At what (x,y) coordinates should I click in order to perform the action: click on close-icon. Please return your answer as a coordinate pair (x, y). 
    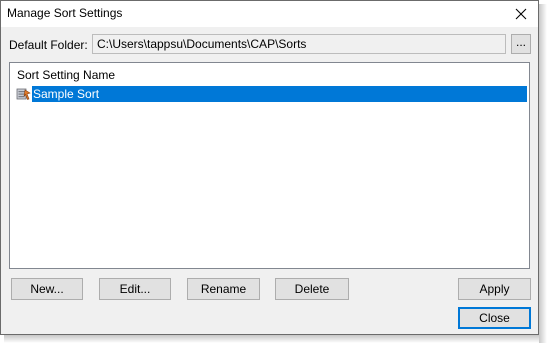
    Looking at the image, I should click on (521, 14).